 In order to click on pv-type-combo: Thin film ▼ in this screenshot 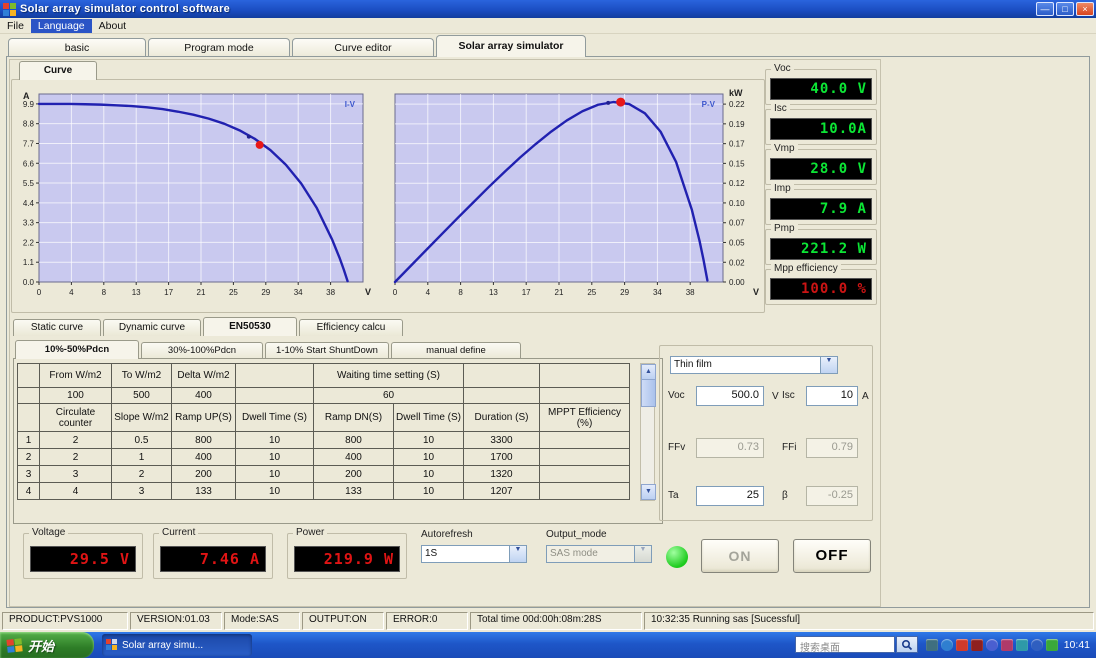, I will do `click(754, 365)`.